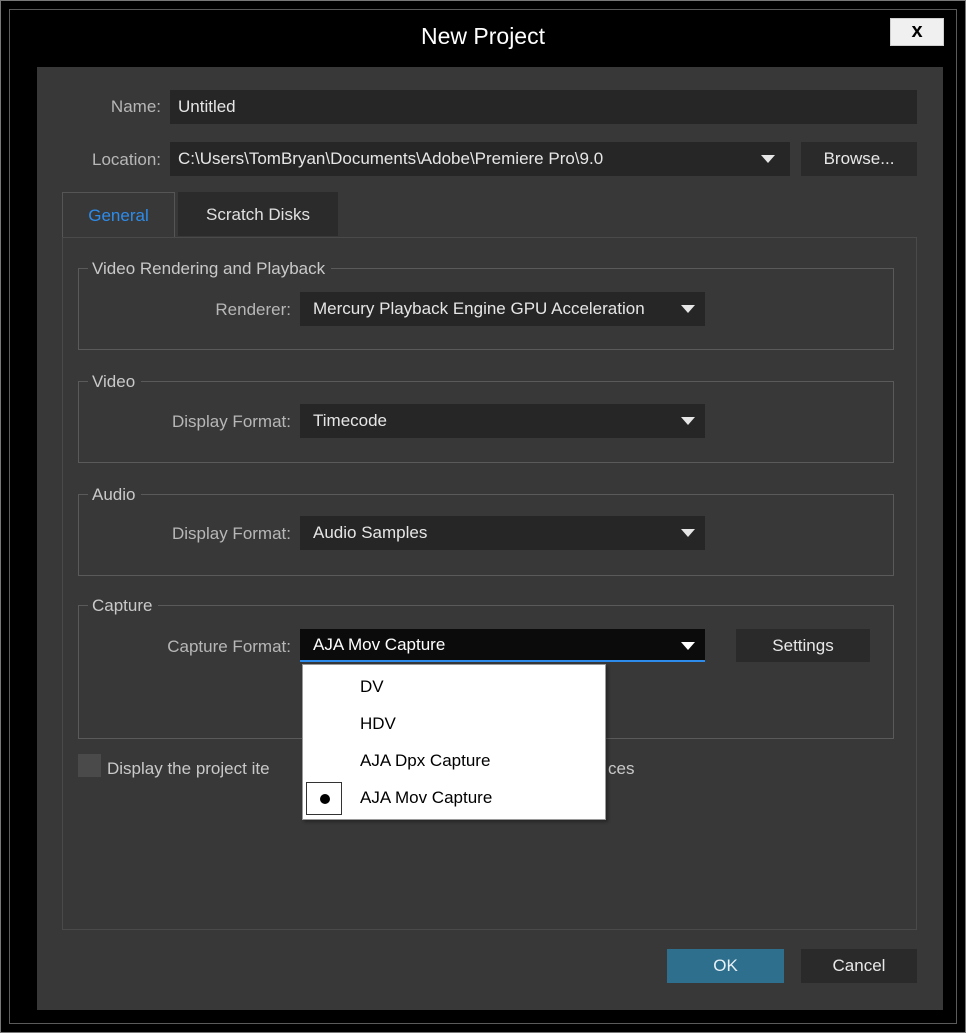  Describe the element at coordinates (426, 797) in the screenshot. I see `menu-item-label: AJA Mov Capture` at that location.